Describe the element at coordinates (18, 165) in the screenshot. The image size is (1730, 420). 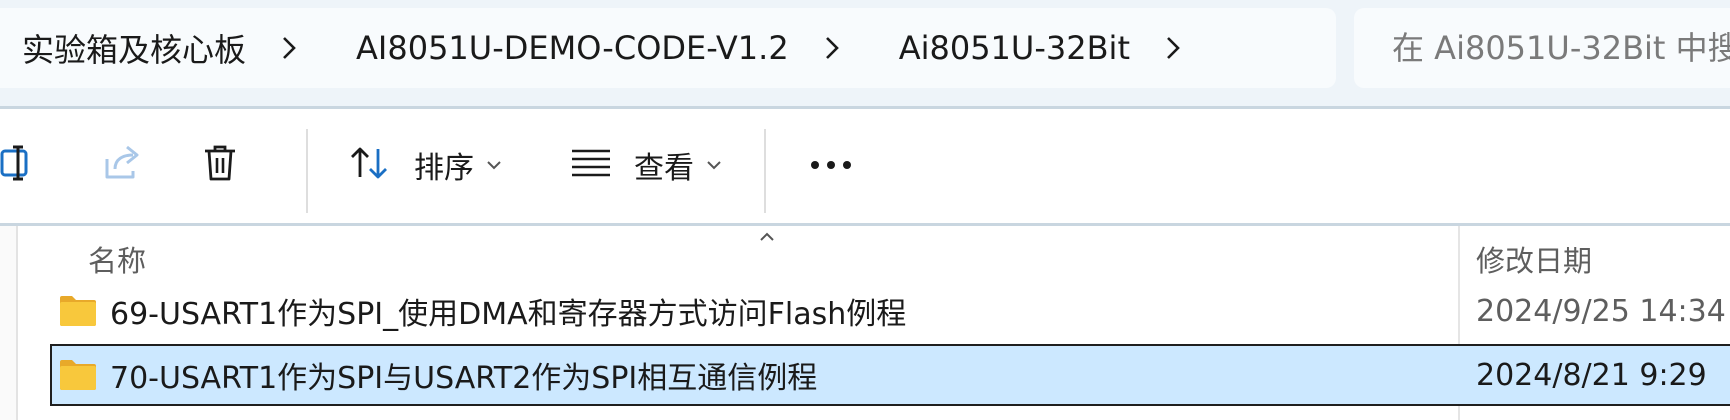
I see `rename-icon` at that location.